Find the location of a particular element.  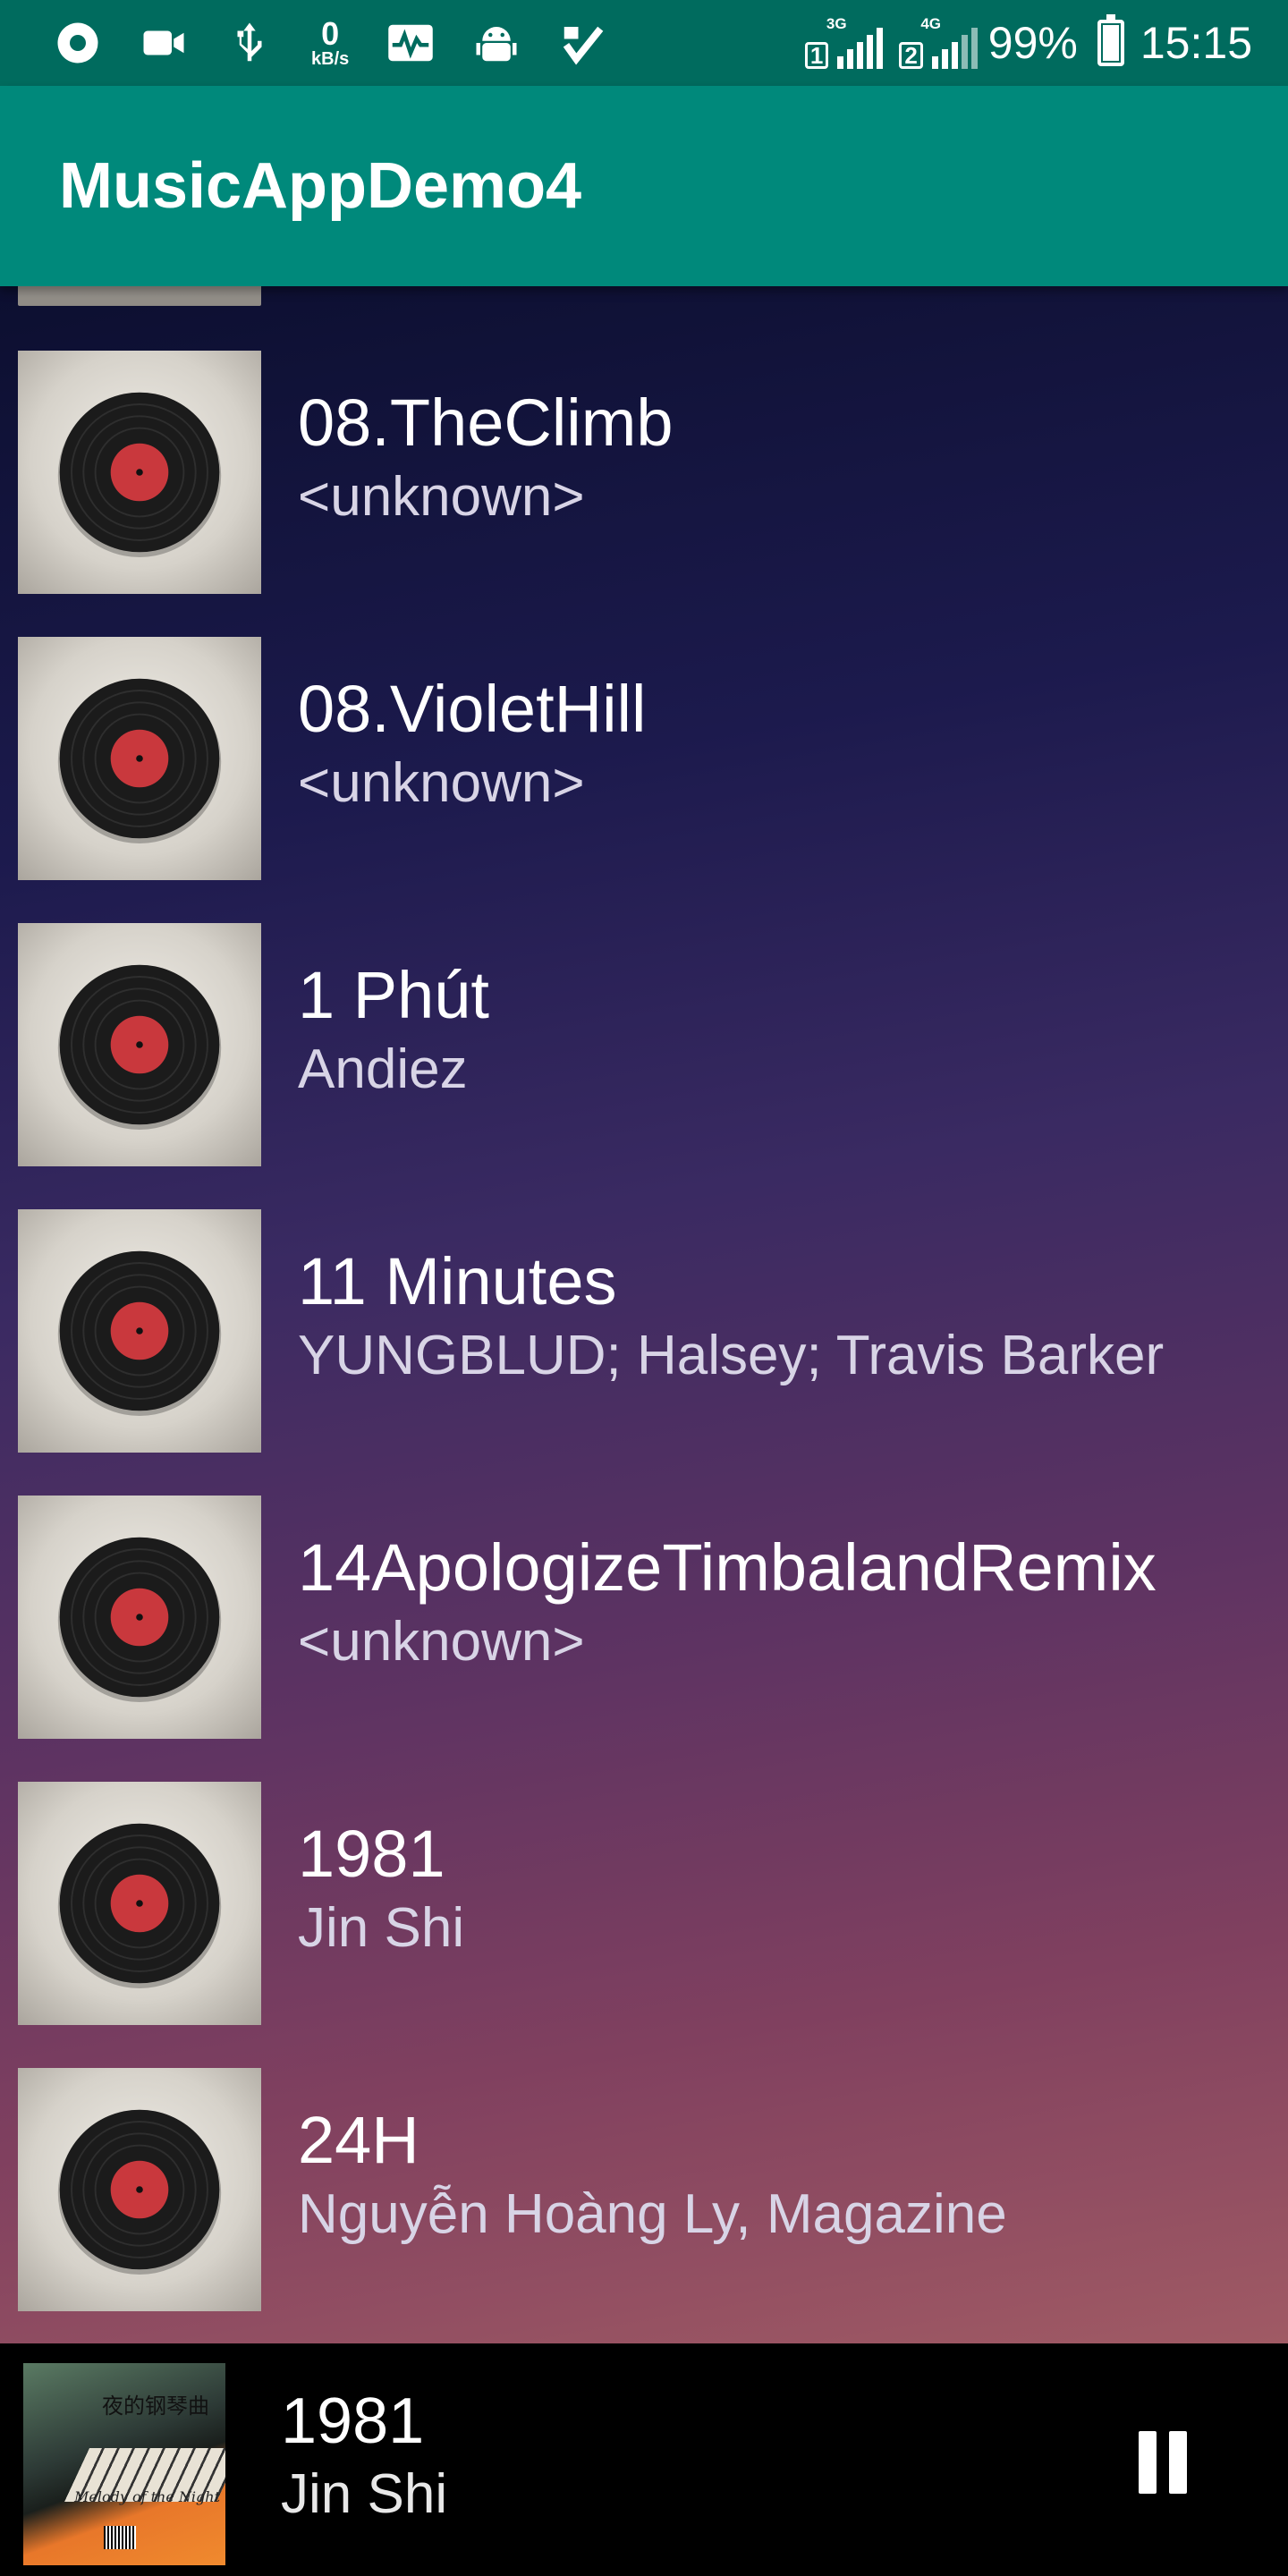

song-title: 08.TheClimb is located at coordinates (486, 423).